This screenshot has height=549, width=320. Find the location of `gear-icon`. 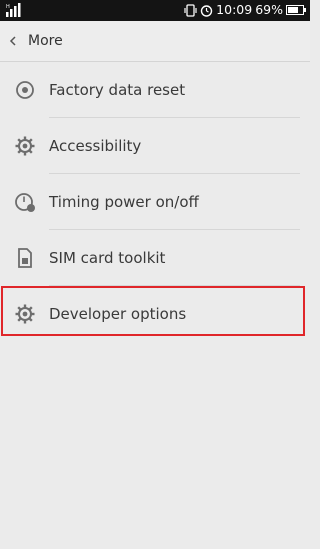

gear-icon is located at coordinates (25, 146).